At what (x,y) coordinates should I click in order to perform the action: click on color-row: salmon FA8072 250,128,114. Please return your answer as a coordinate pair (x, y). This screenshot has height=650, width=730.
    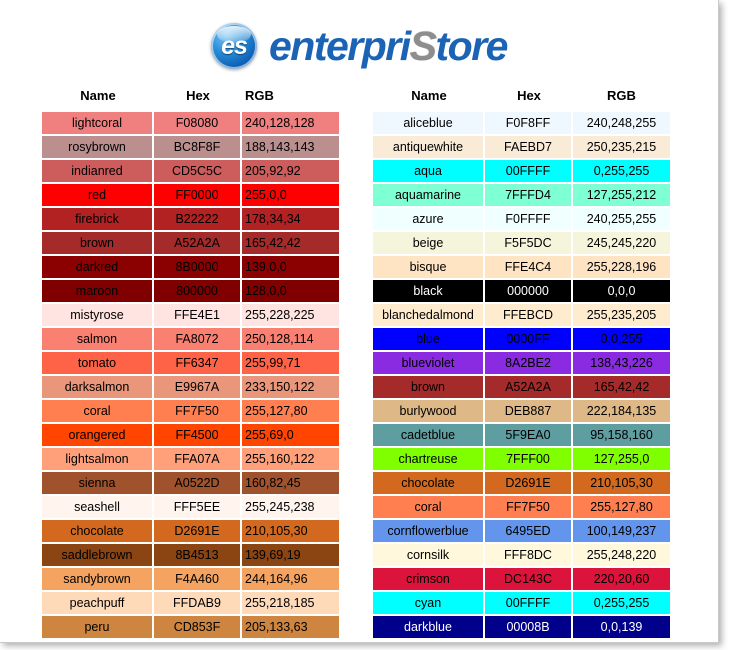
    Looking at the image, I should click on (190, 339).